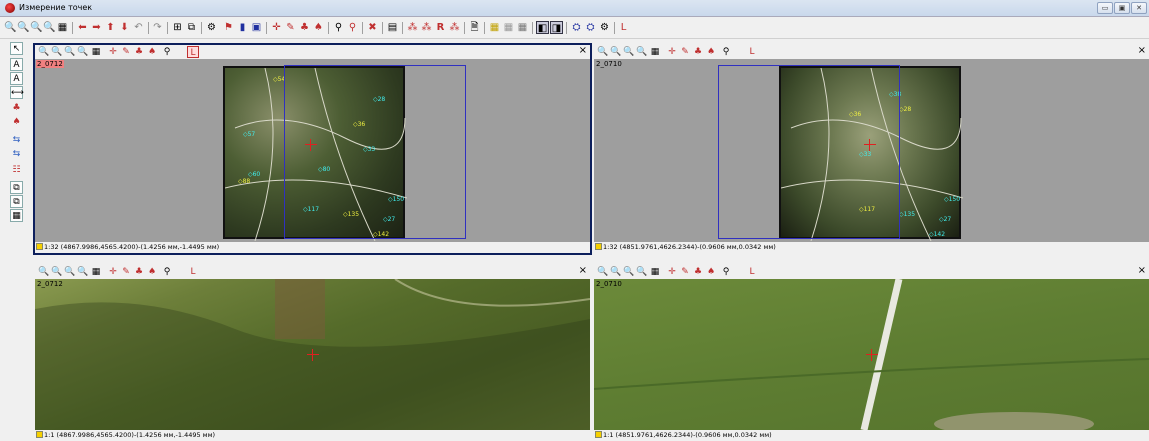  I want to click on settings-icon: ⚙, so click(604, 27).